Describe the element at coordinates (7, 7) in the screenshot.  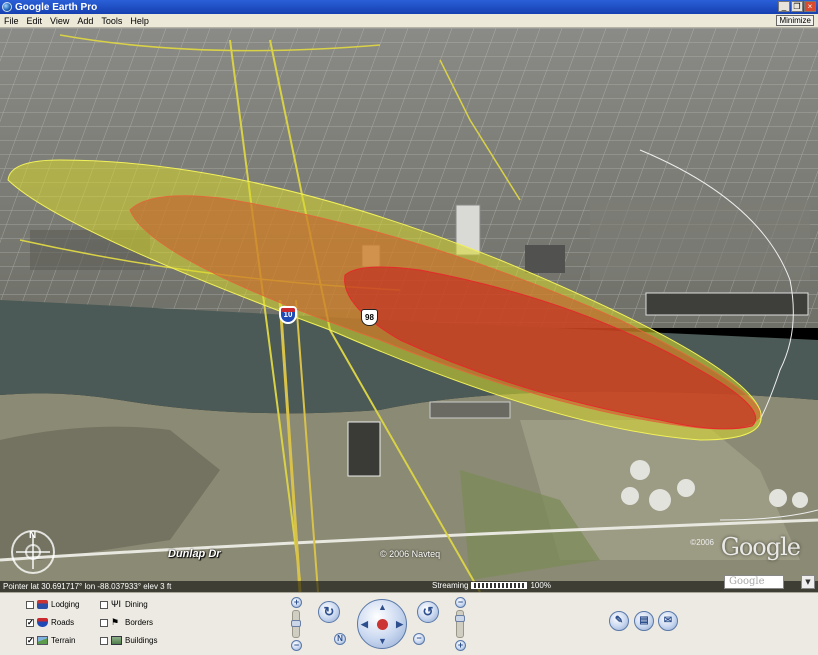
I see `google-earth-icon` at that location.